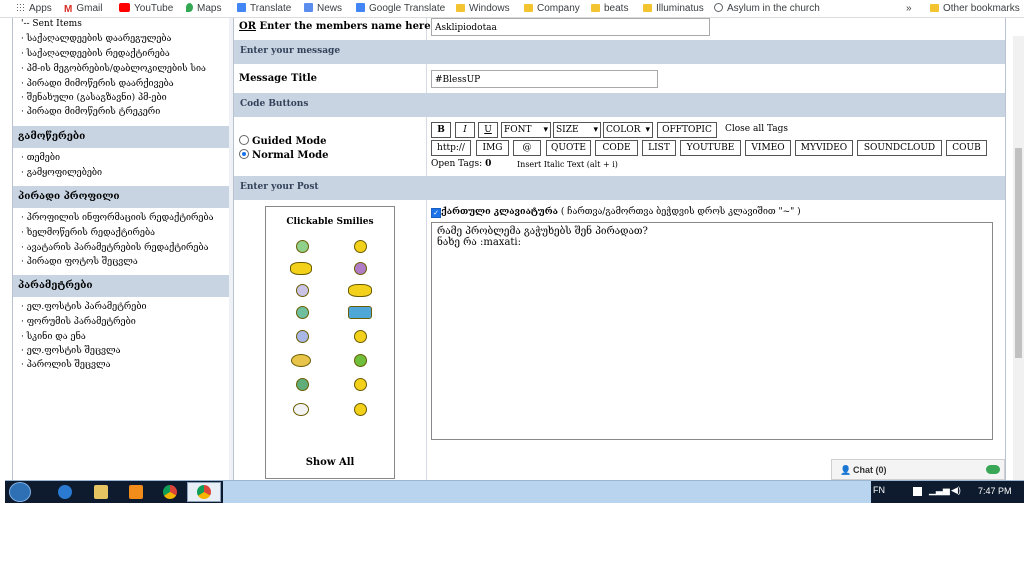 This screenshot has width=1024, height=576. What do you see at coordinates (552, 9) in the screenshot?
I see `bookmark-company: Company` at bounding box center [552, 9].